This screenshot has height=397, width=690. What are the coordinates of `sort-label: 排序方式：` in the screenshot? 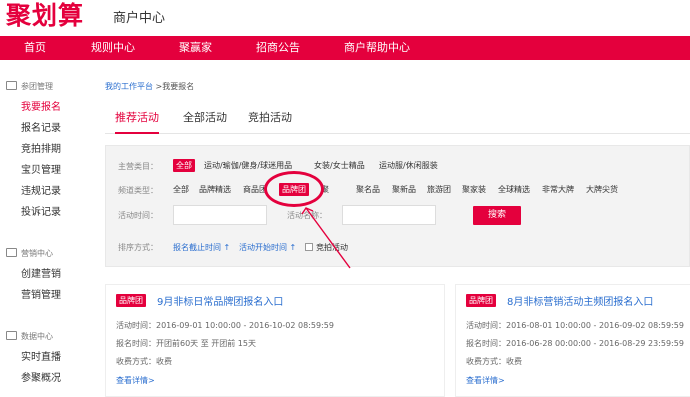 It's located at (138, 247).